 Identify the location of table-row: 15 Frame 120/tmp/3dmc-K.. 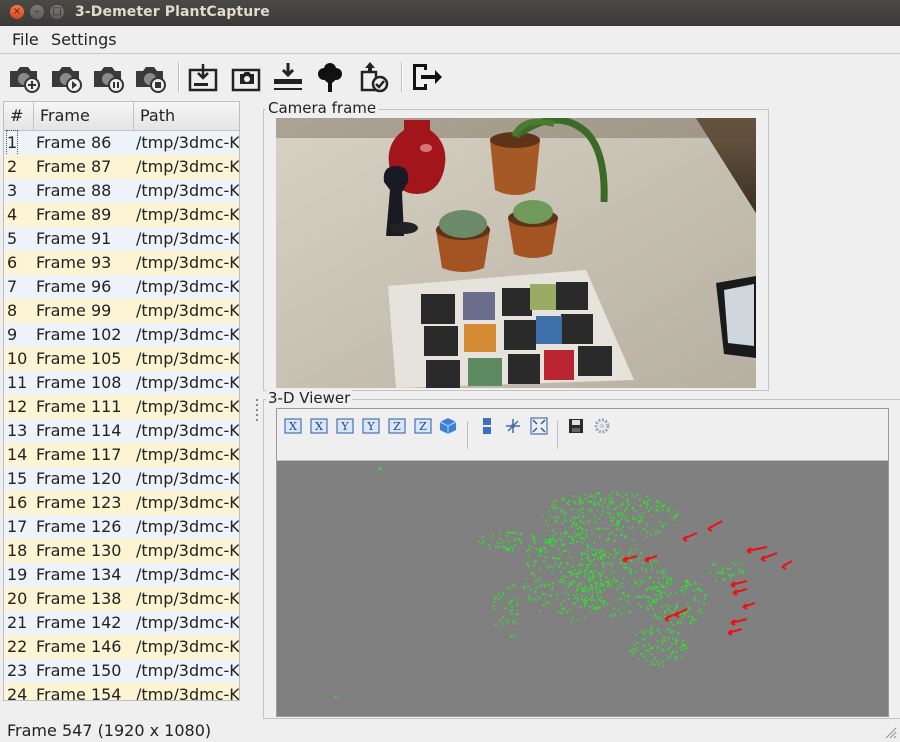
(121, 479).